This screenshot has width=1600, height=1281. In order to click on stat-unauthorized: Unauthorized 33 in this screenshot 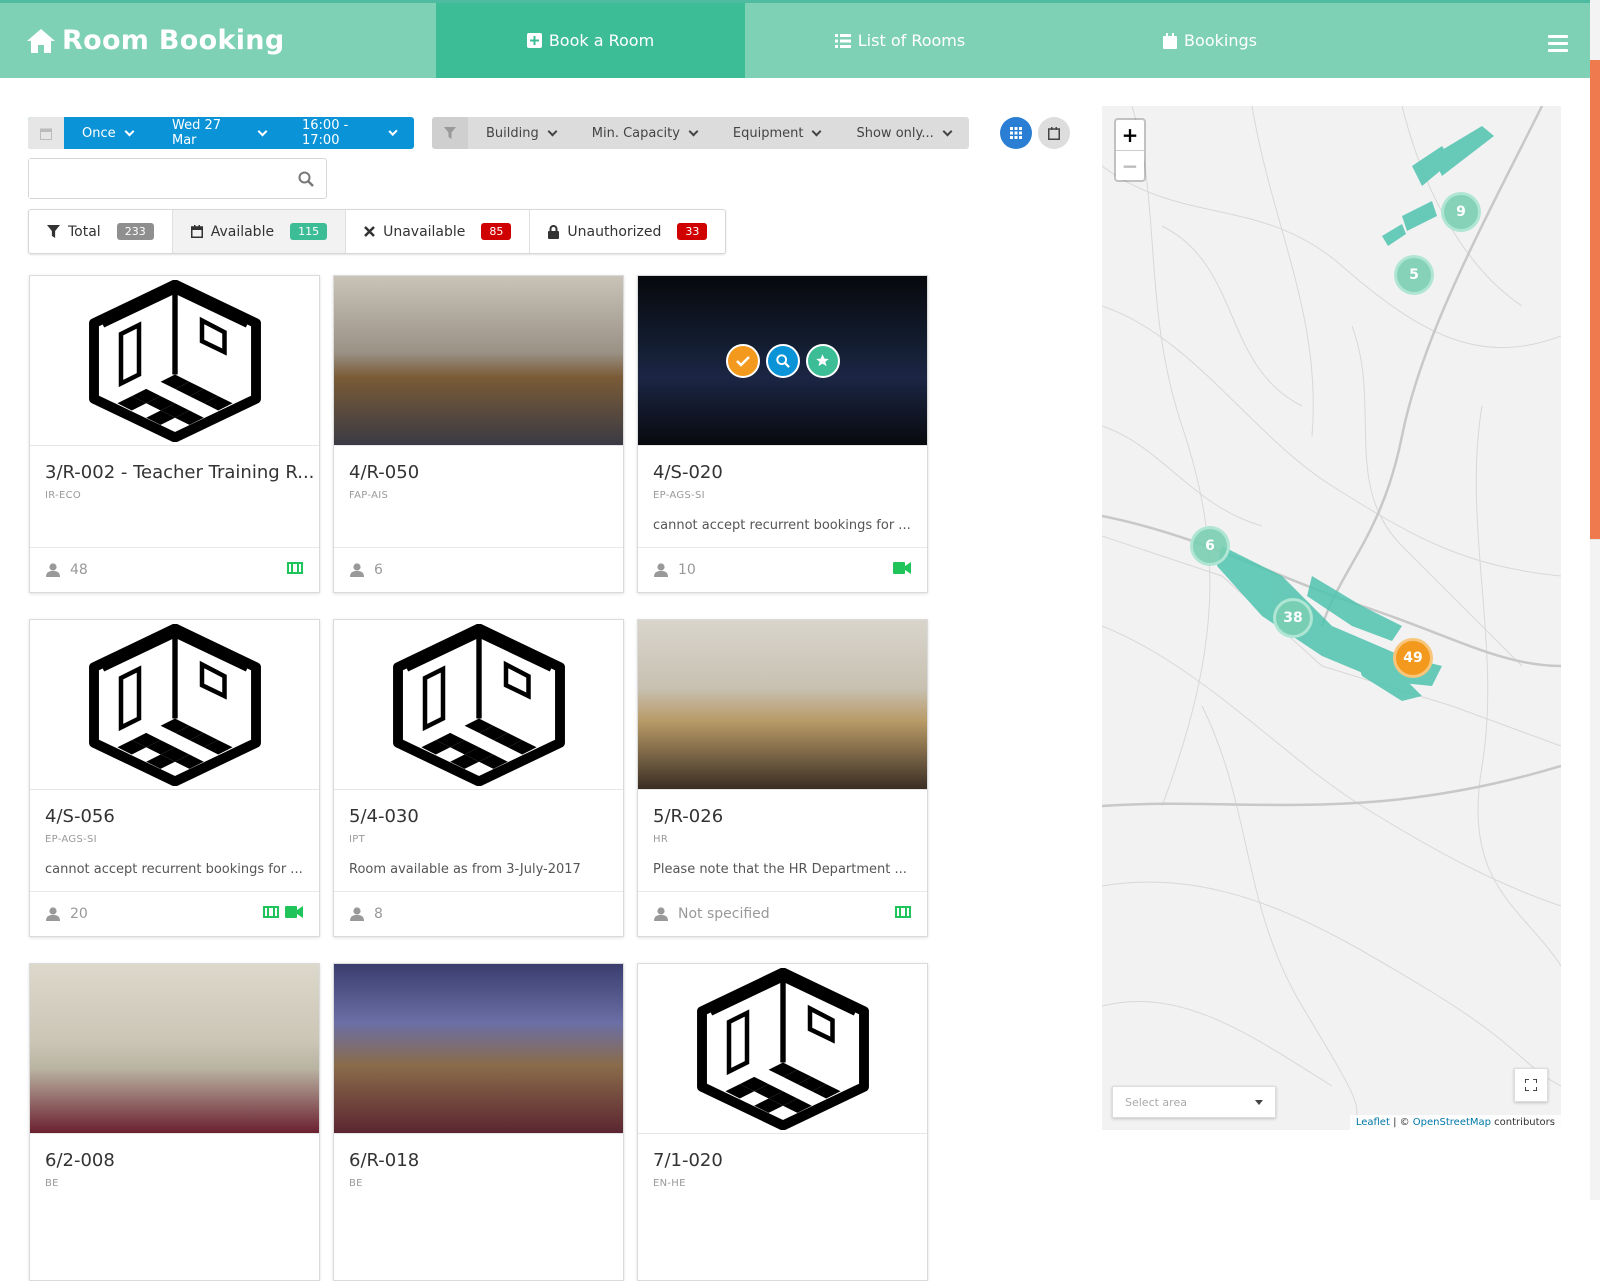, I will do `click(627, 231)`.